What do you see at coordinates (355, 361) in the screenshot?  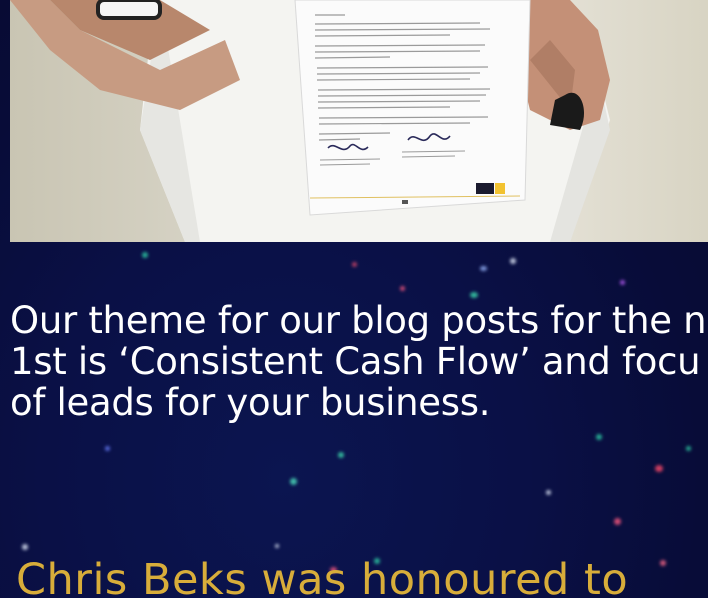 I see `article-intro-line-2: 1st is ‘Consistent Cash Flow’ and focu` at bounding box center [355, 361].